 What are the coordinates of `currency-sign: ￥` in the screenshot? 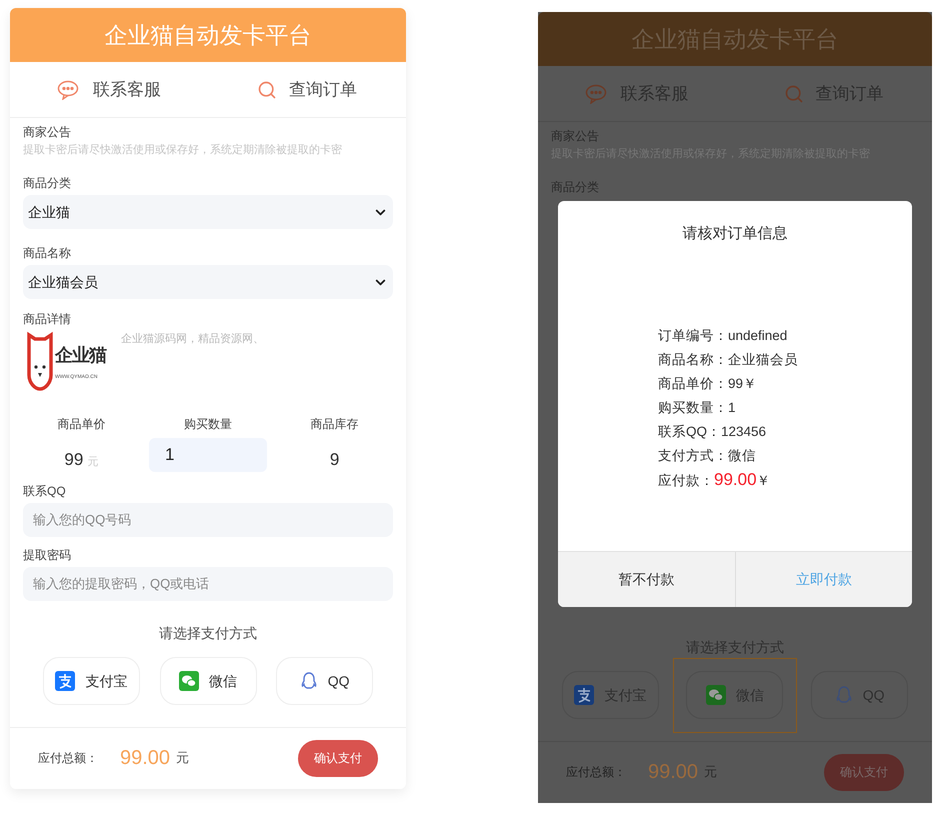 It's located at (763, 481).